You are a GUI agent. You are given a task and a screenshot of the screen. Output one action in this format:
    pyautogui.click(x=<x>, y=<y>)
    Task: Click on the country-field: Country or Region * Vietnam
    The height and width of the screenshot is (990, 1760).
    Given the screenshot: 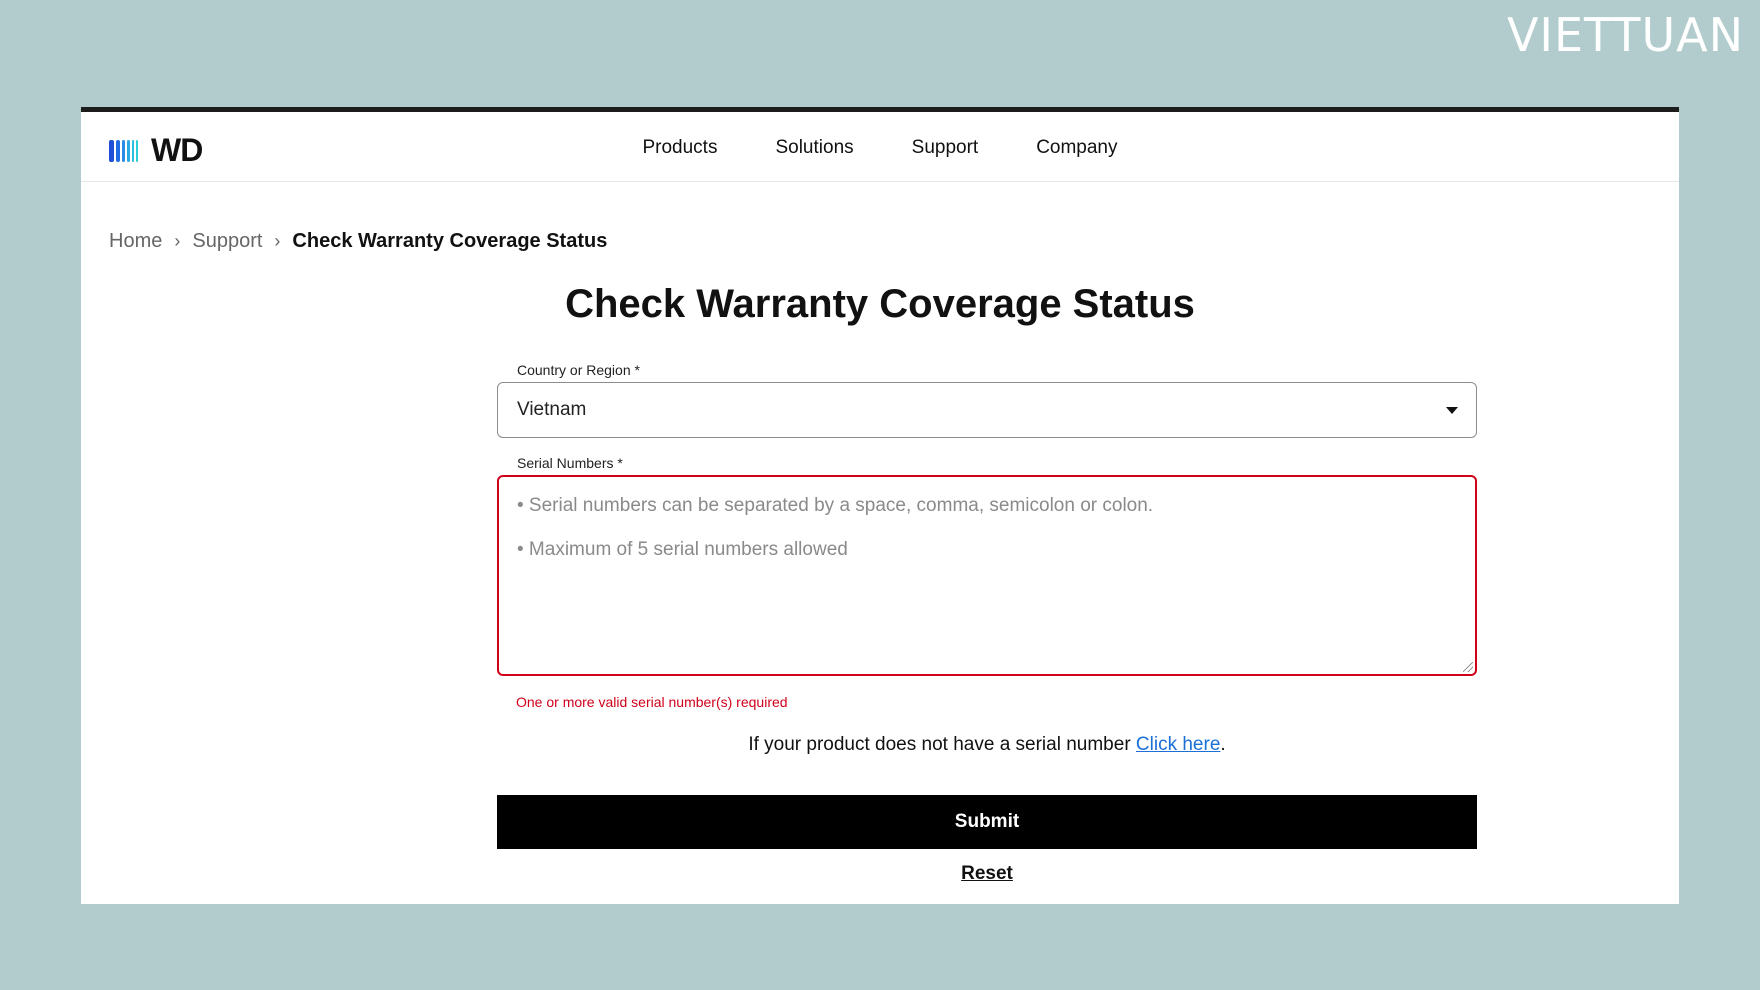 What is the action you would take?
    pyautogui.click(x=987, y=400)
    